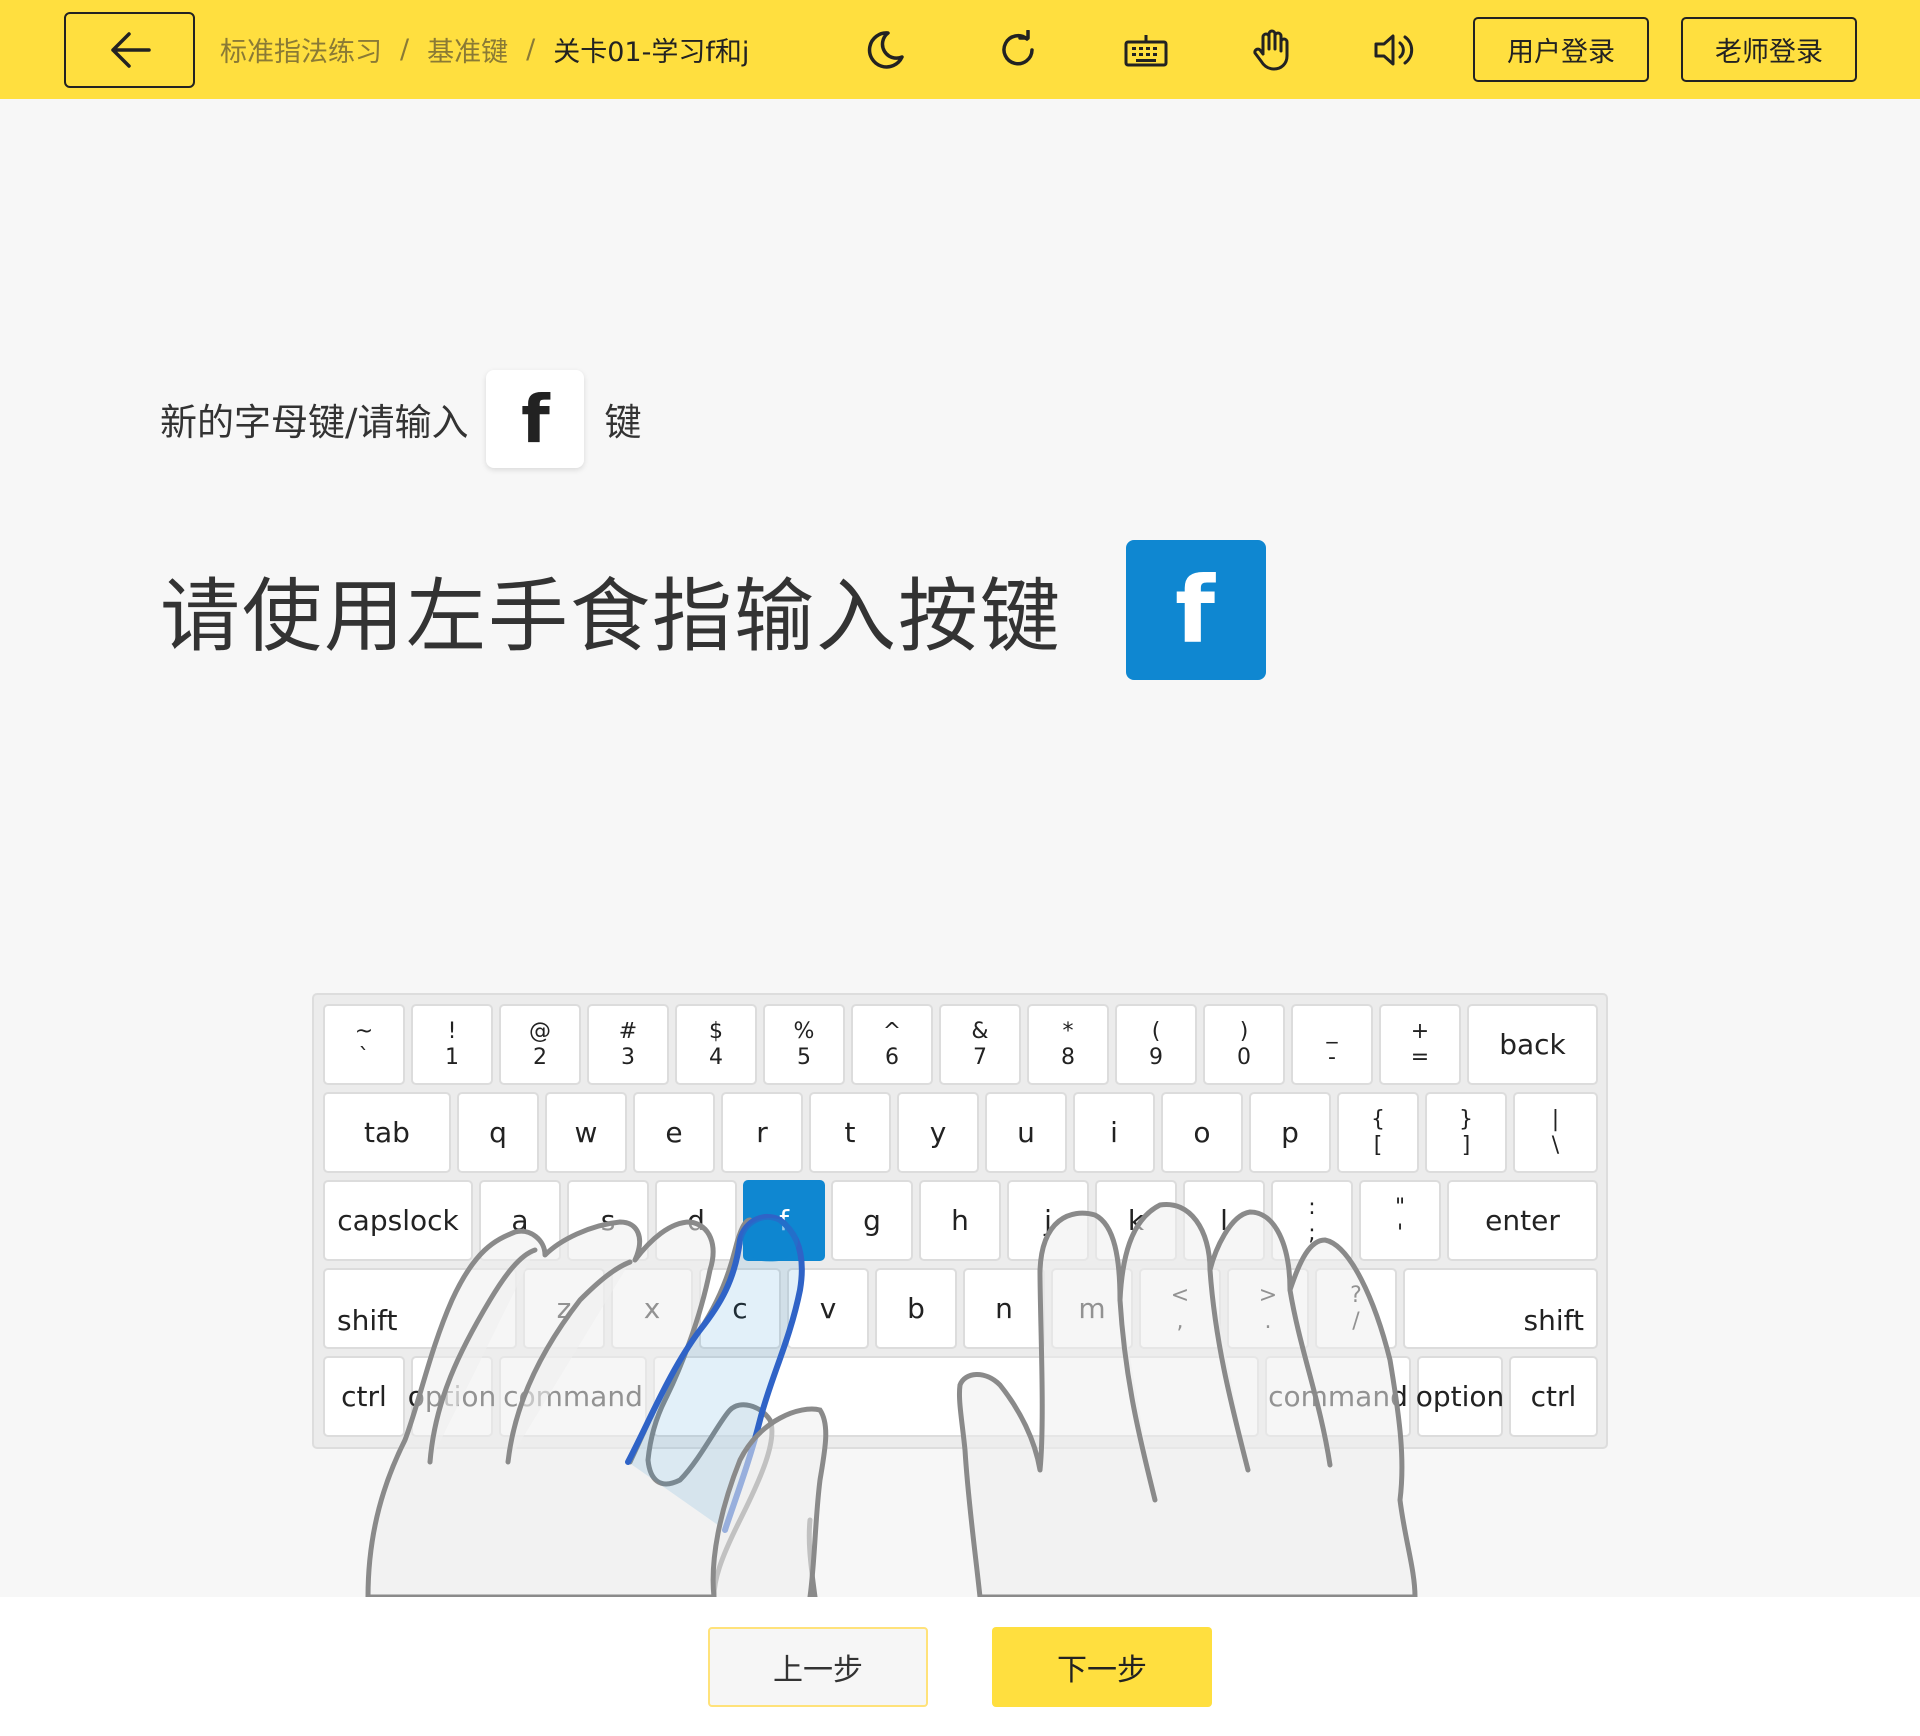  Describe the element at coordinates (1460, 1396) in the screenshot. I see `key-right-option: option` at that location.